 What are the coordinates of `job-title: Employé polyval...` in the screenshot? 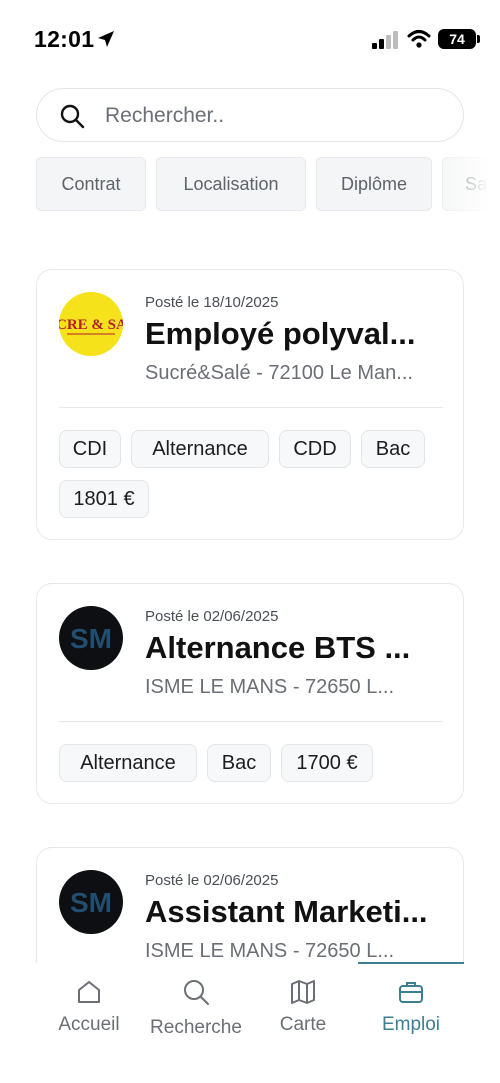 It's located at (280, 333).